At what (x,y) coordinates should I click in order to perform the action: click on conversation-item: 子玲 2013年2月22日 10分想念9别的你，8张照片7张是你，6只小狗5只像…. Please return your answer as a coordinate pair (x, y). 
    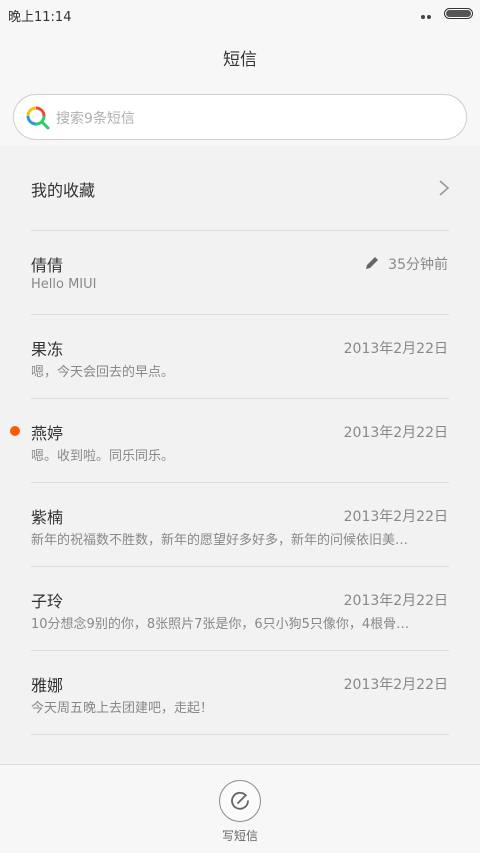
    Looking at the image, I should click on (240, 608).